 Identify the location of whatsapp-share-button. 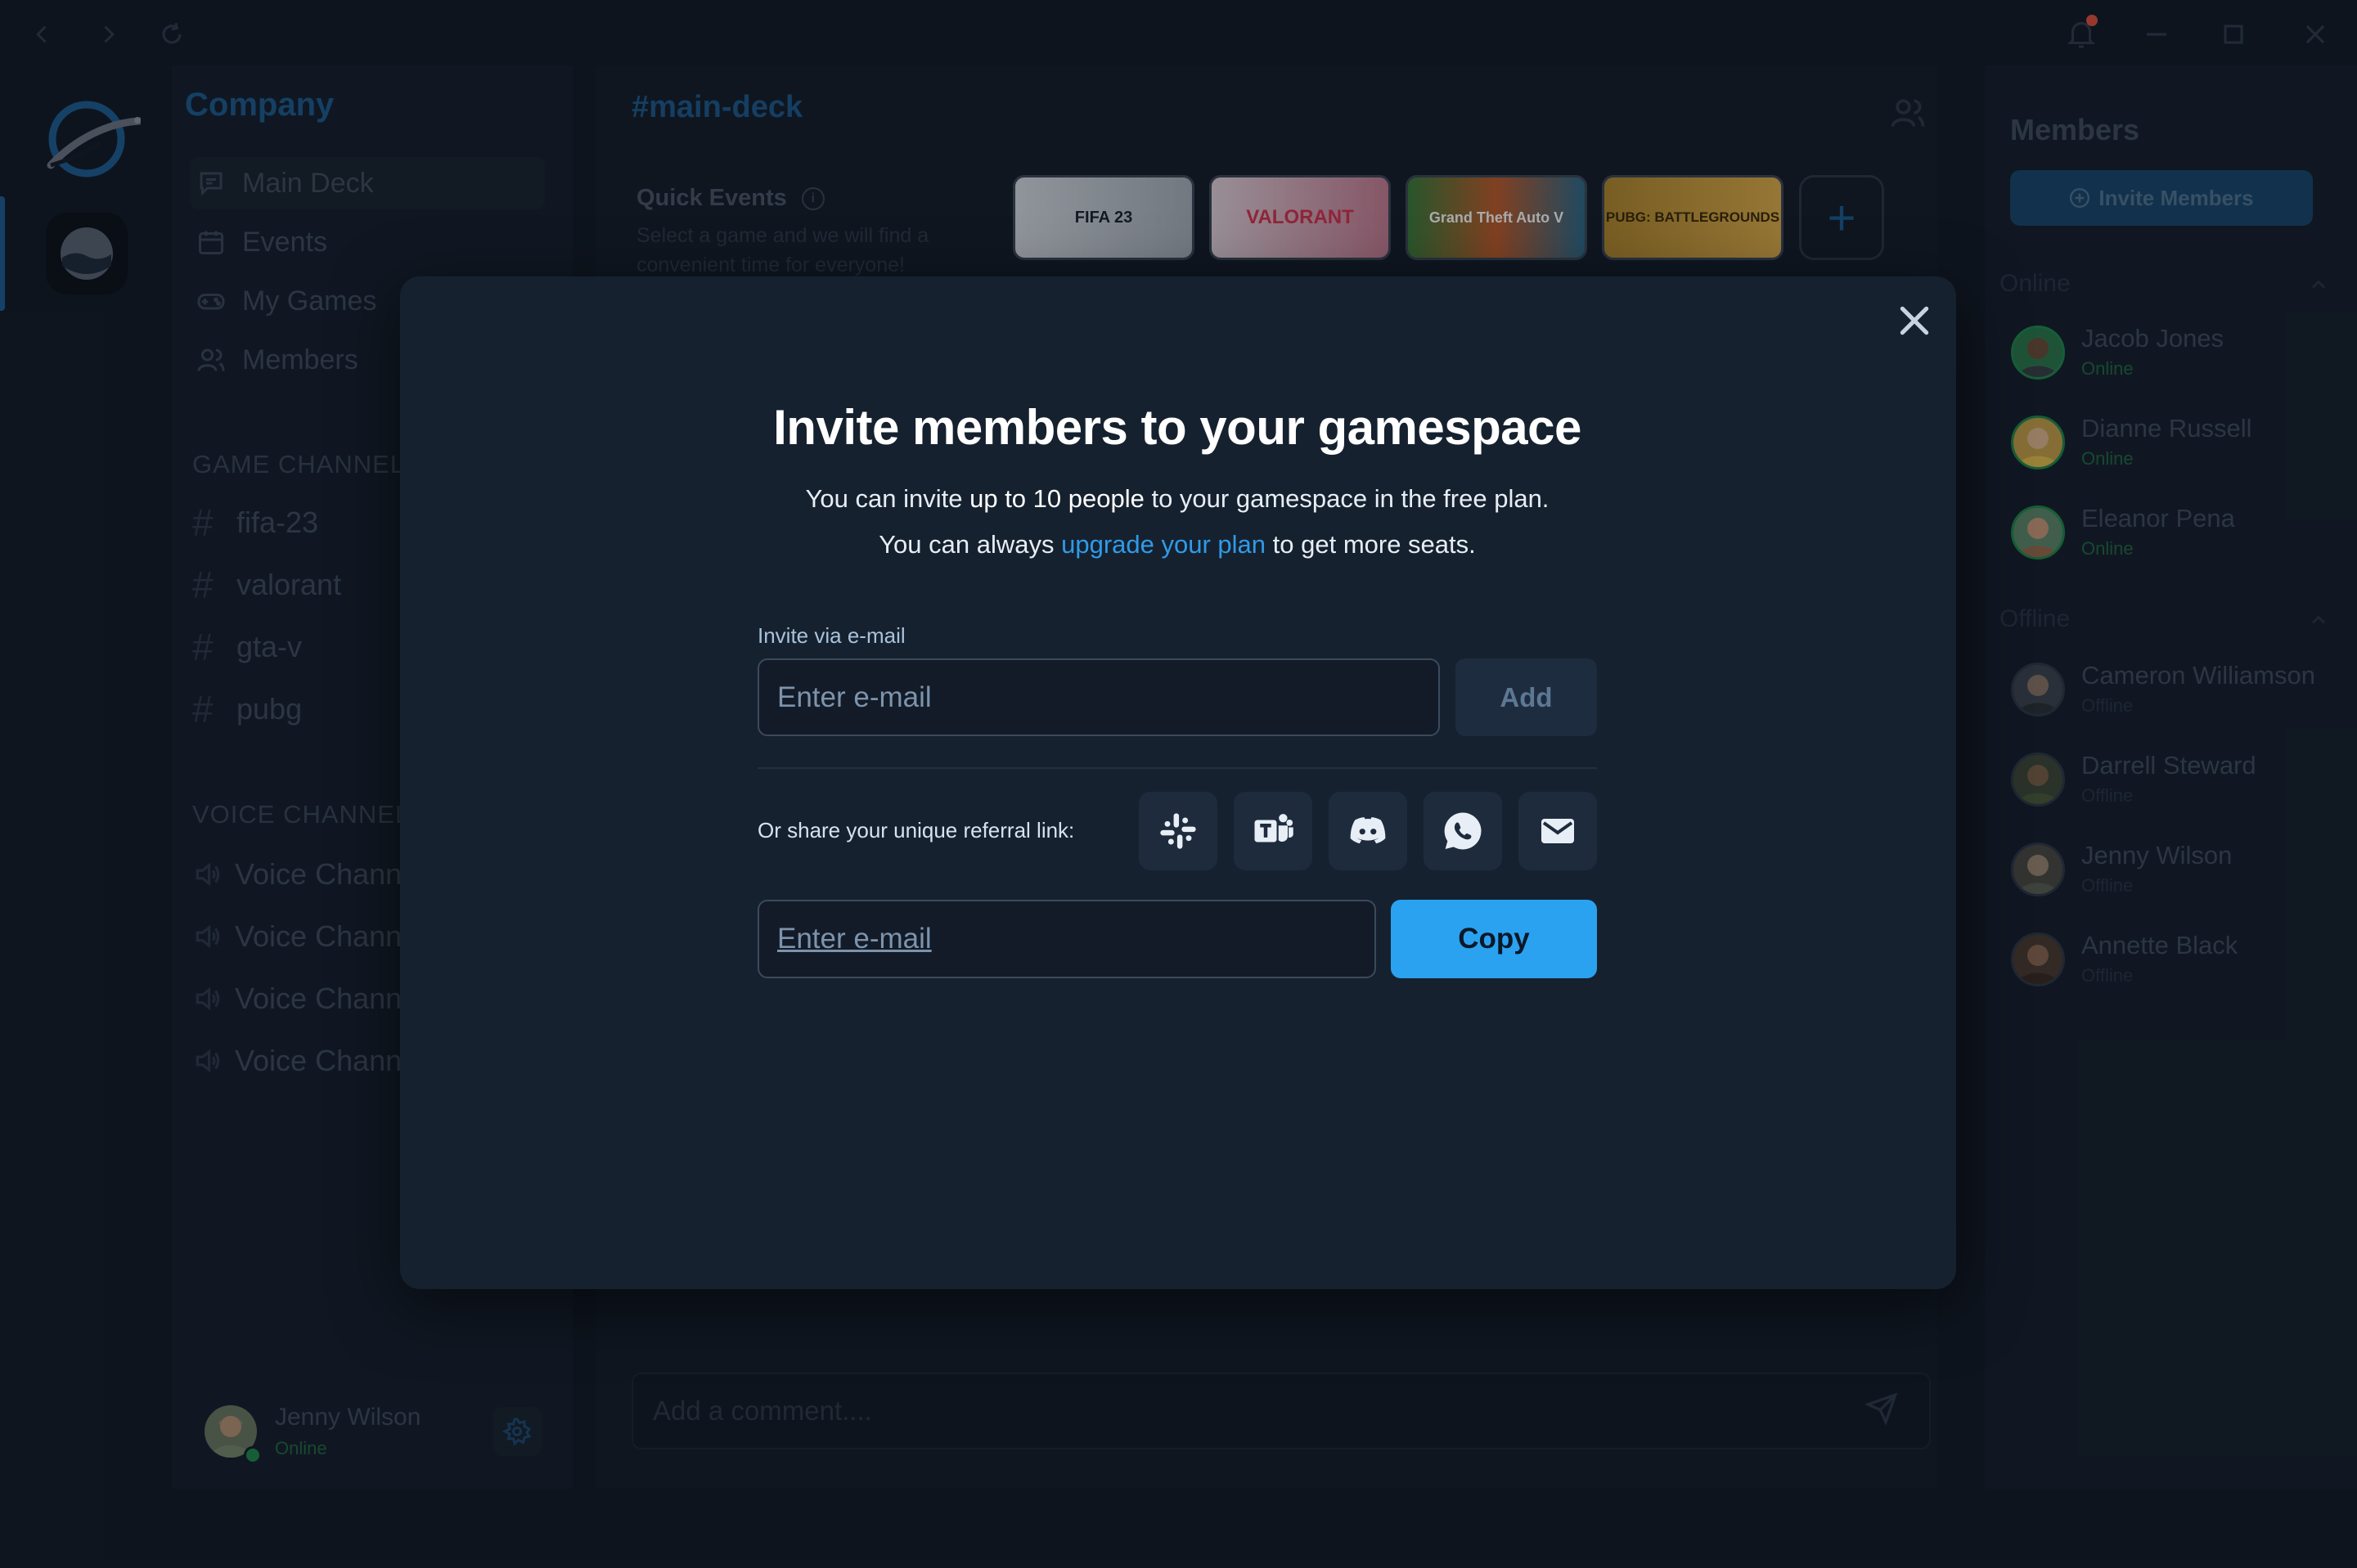
(1463, 831).